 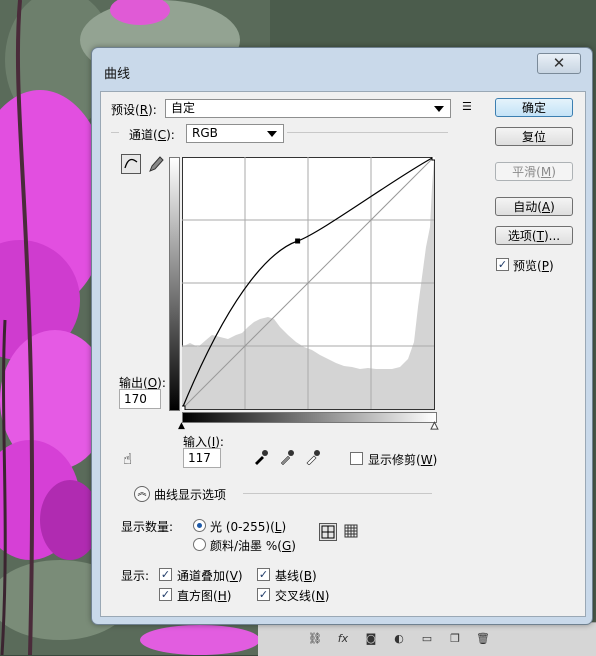 I want to click on channel-overlays-label: 通道叠加(V), so click(x=210, y=576).